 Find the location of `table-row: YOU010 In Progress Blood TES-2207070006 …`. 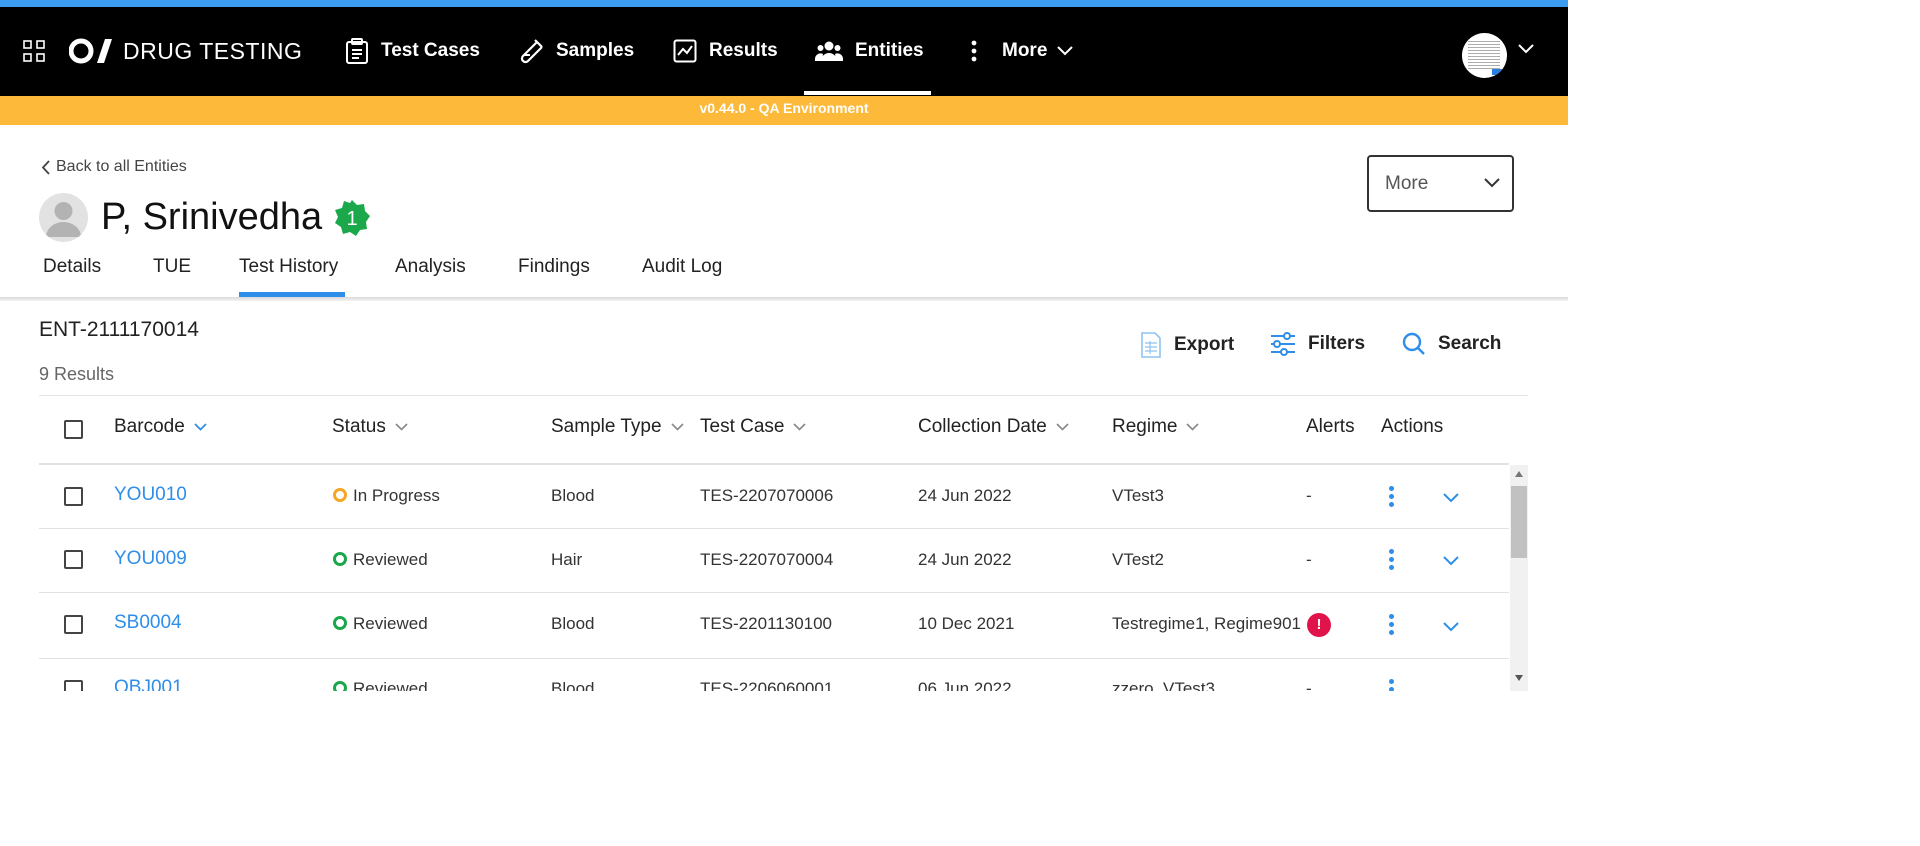

table-row: YOU010 In Progress Blood TES-2207070006 … is located at coordinates (774, 497).